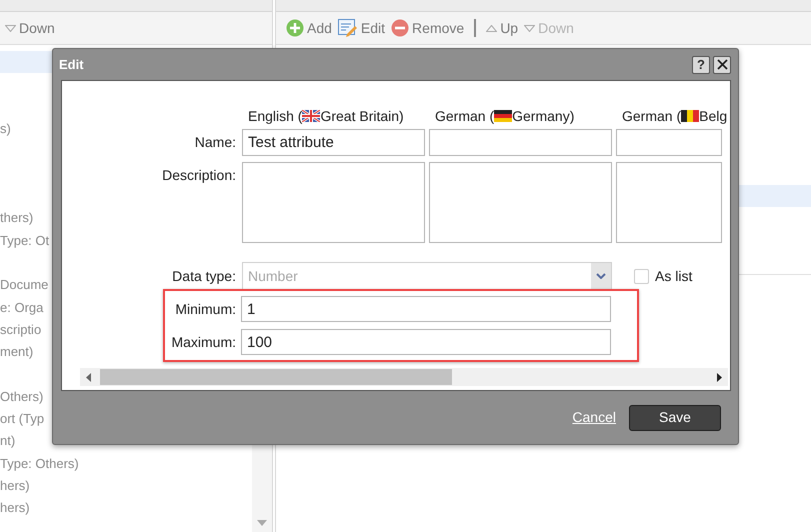  What do you see at coordinates (426, 309) in the screenshot?
I see `number-field: 1` at bounding box center [426, 309].